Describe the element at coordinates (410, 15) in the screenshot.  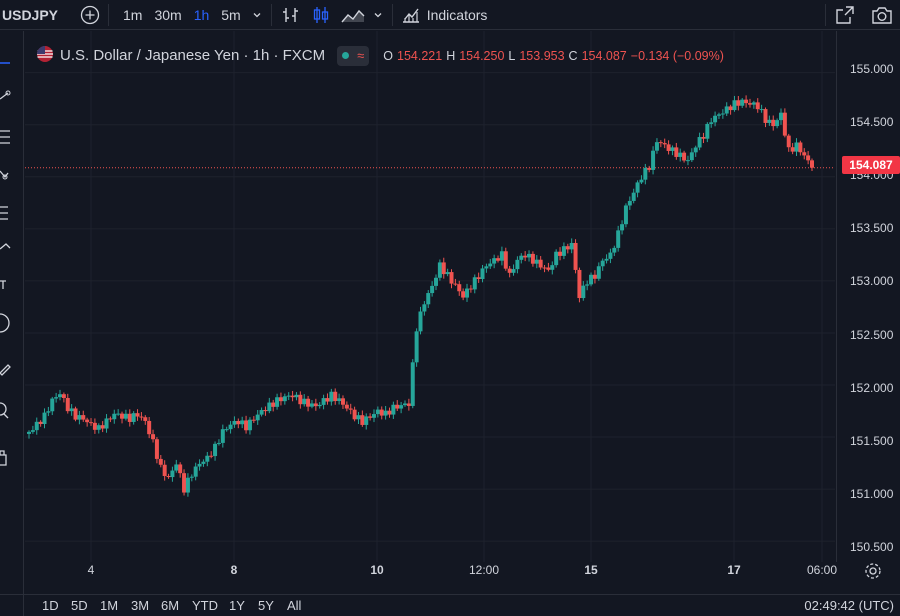
I see `indicators-icon` at that location.